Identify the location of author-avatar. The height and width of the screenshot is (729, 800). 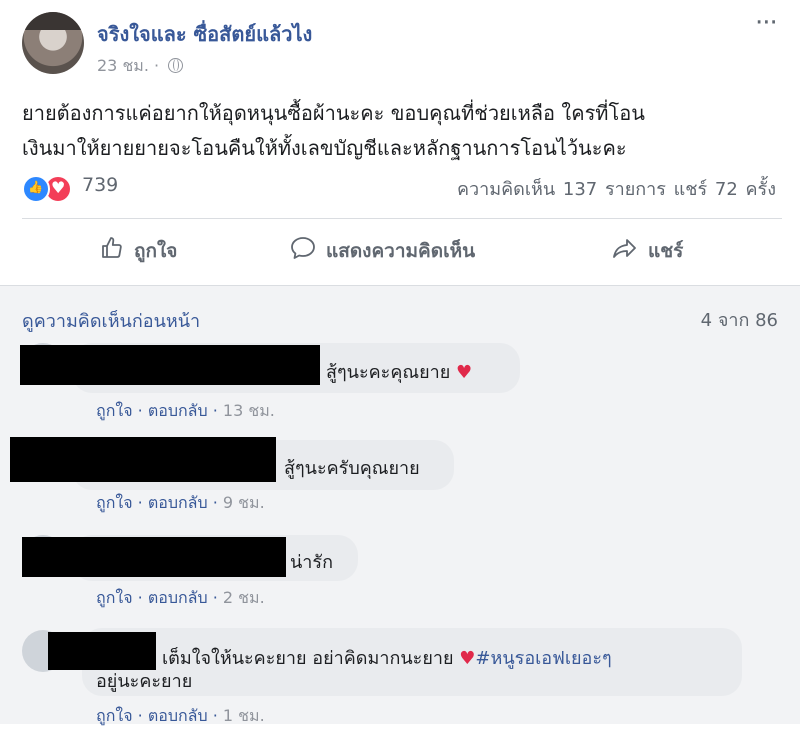
(53, 43).